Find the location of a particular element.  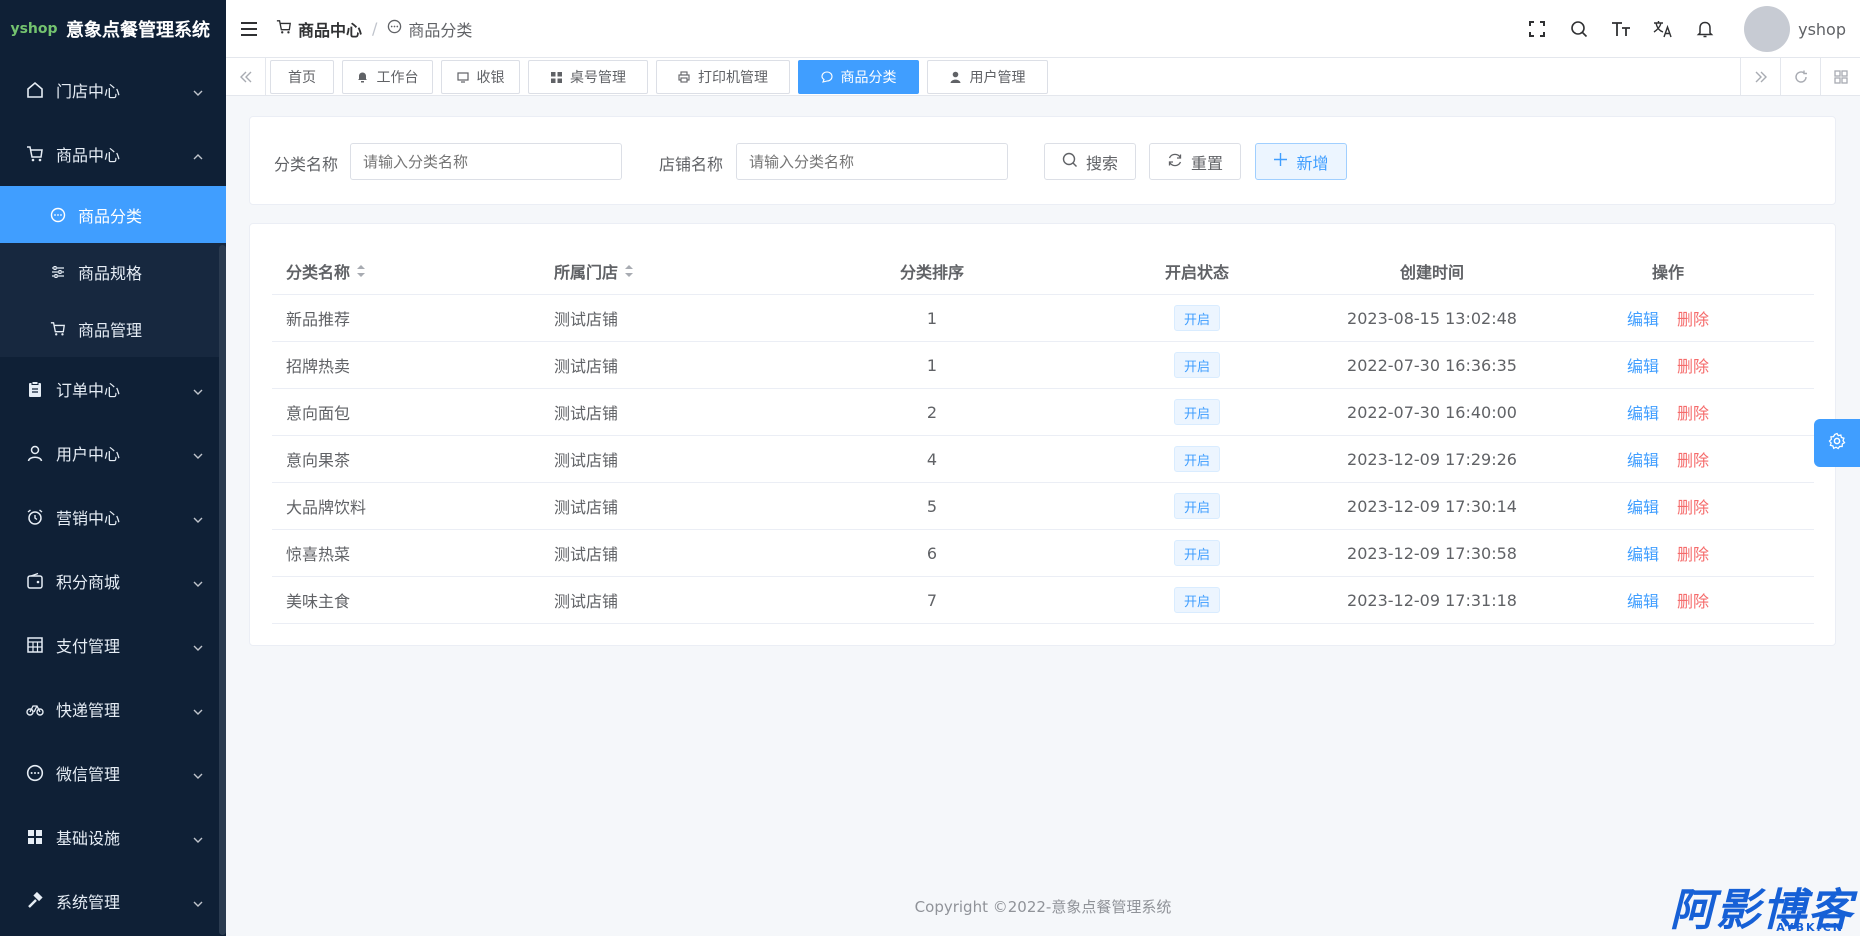

tags-view: 首页 工作台 收银 桌号管理 打印机管理 商品分类 用户管理 is located at coordinates (1043, 77).